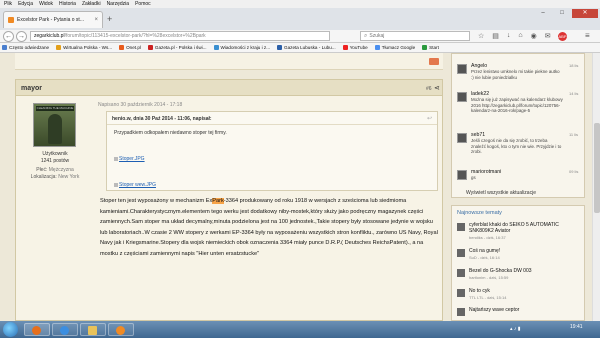  I want to click on topic-item: Coś na gumę! SuD - dziś, 16:14, so click(519, 255).